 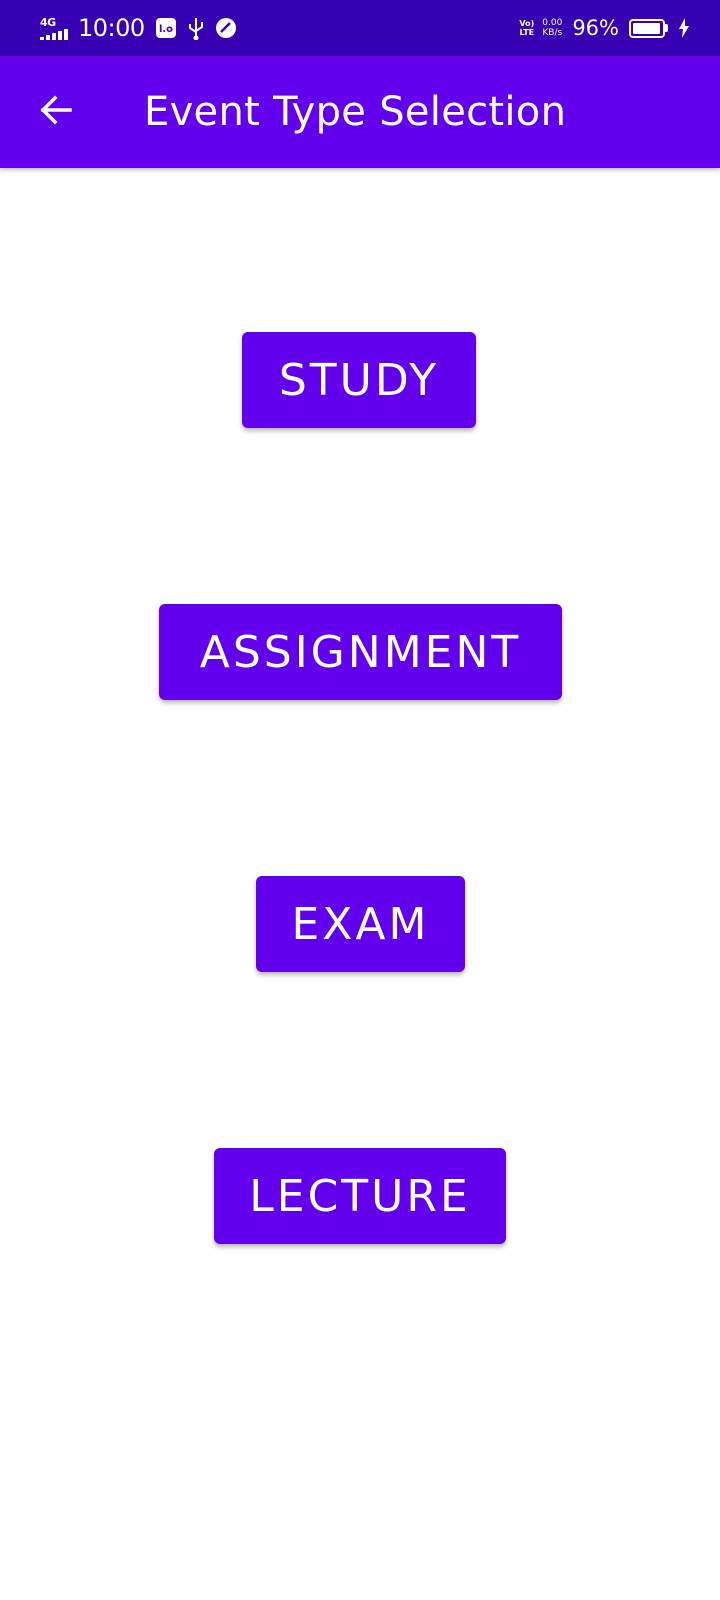 I want to click on battery-percent: 96%, so click(x=595, y=28).